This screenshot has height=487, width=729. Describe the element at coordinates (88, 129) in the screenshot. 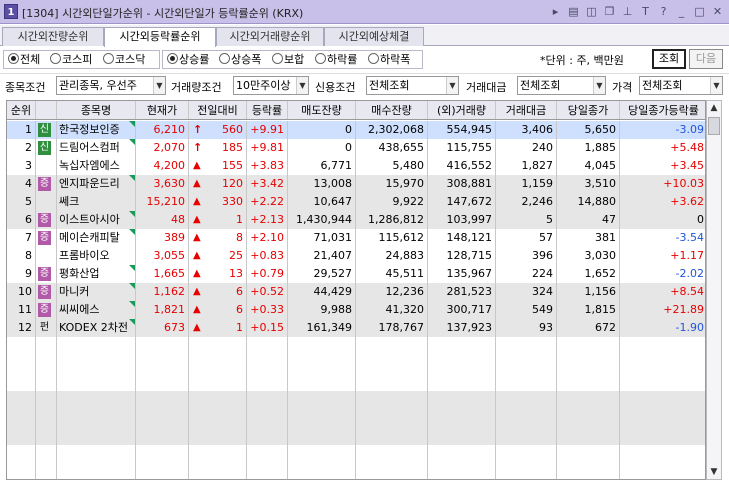

I see `stock-name: 한국정보인증` at that location.